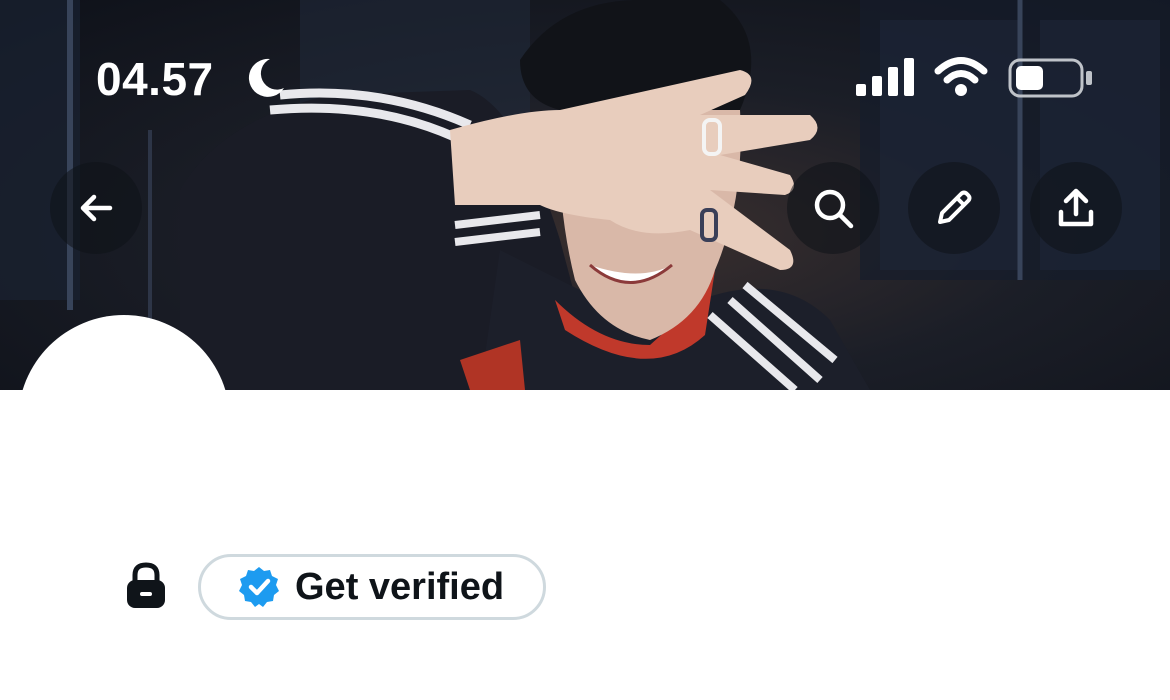 This screenshot has height=700, width=1170. I want to click on search-icon, so click(834, 209).